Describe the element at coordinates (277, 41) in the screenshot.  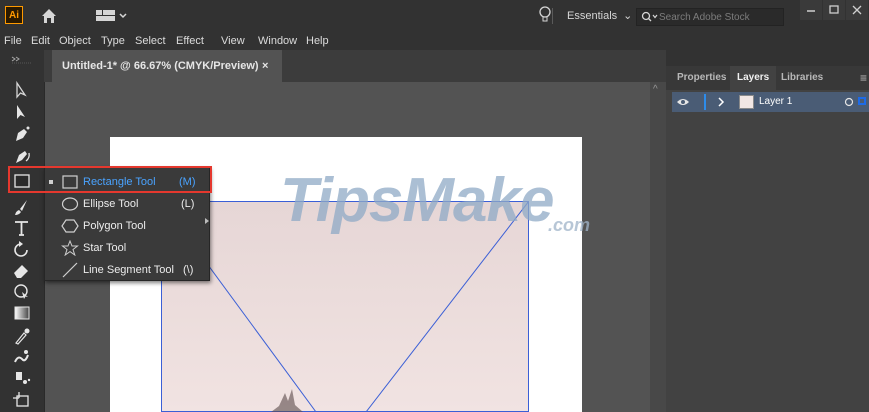
I see `menu-window: Window` at that location.